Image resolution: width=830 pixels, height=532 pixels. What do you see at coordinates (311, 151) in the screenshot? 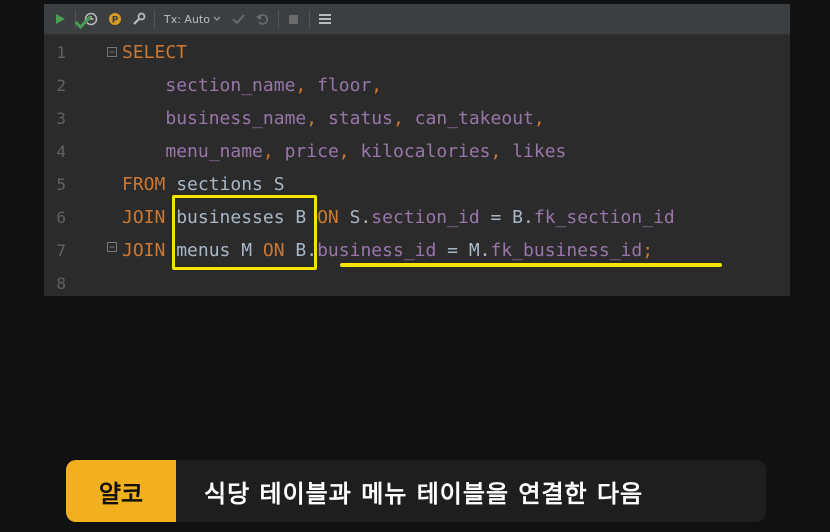
I see `code-token: price` at bounding box center [311, 151].